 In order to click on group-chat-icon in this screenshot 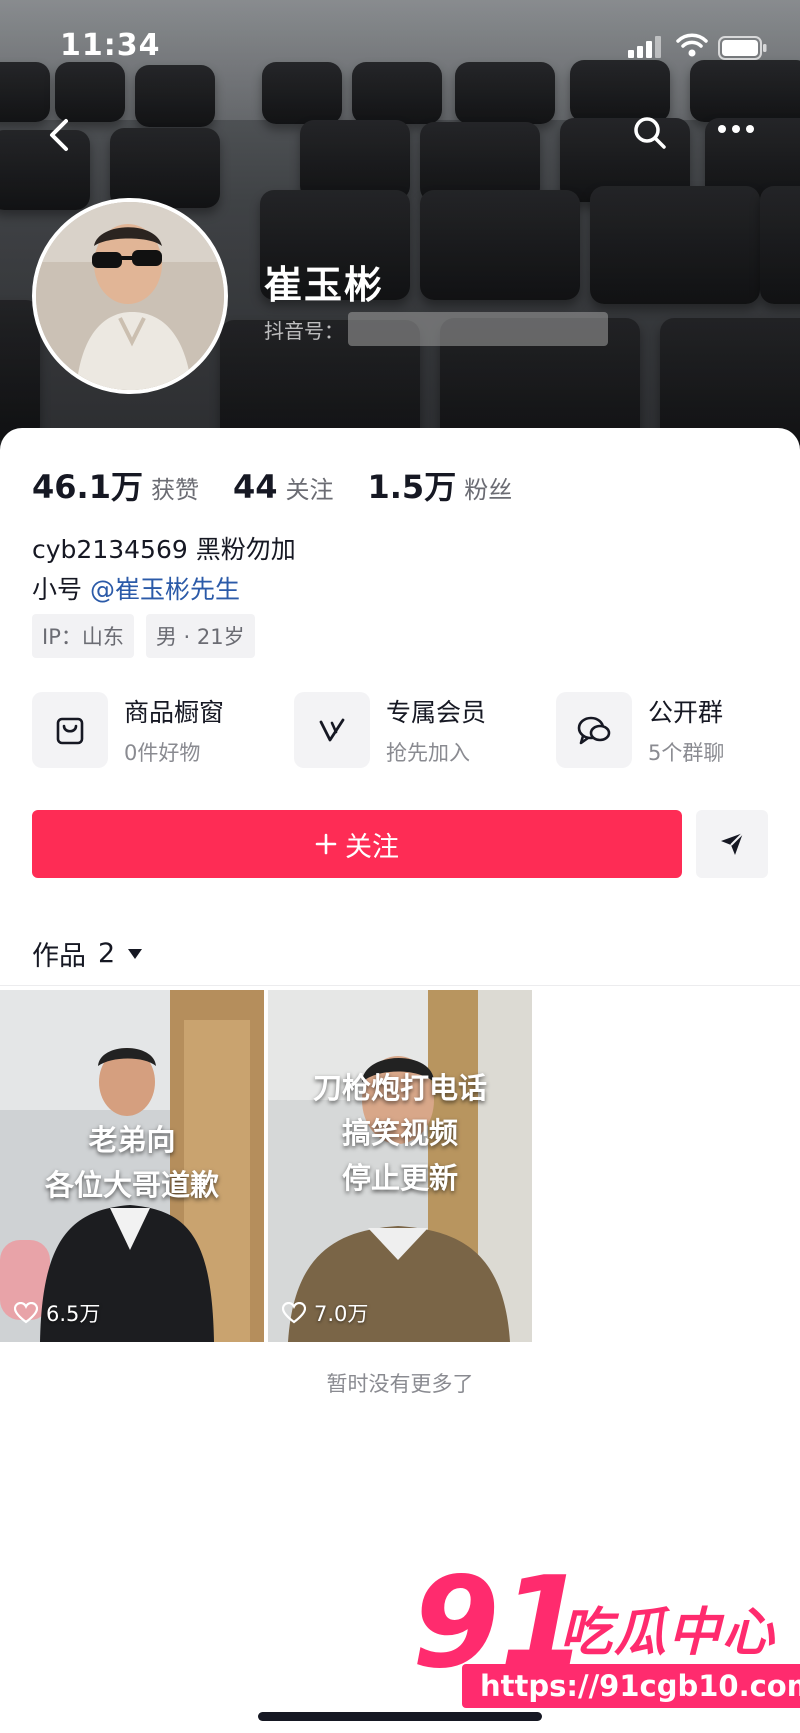, I will do `click(594, 730)`.